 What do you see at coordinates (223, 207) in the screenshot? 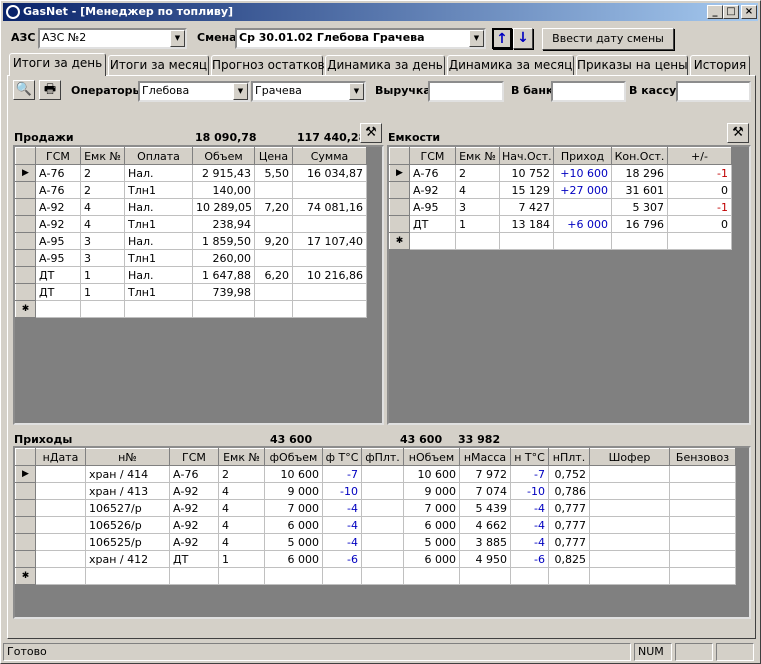
I see `table-cell: 10 289,05` at bounding box center [223, 207].